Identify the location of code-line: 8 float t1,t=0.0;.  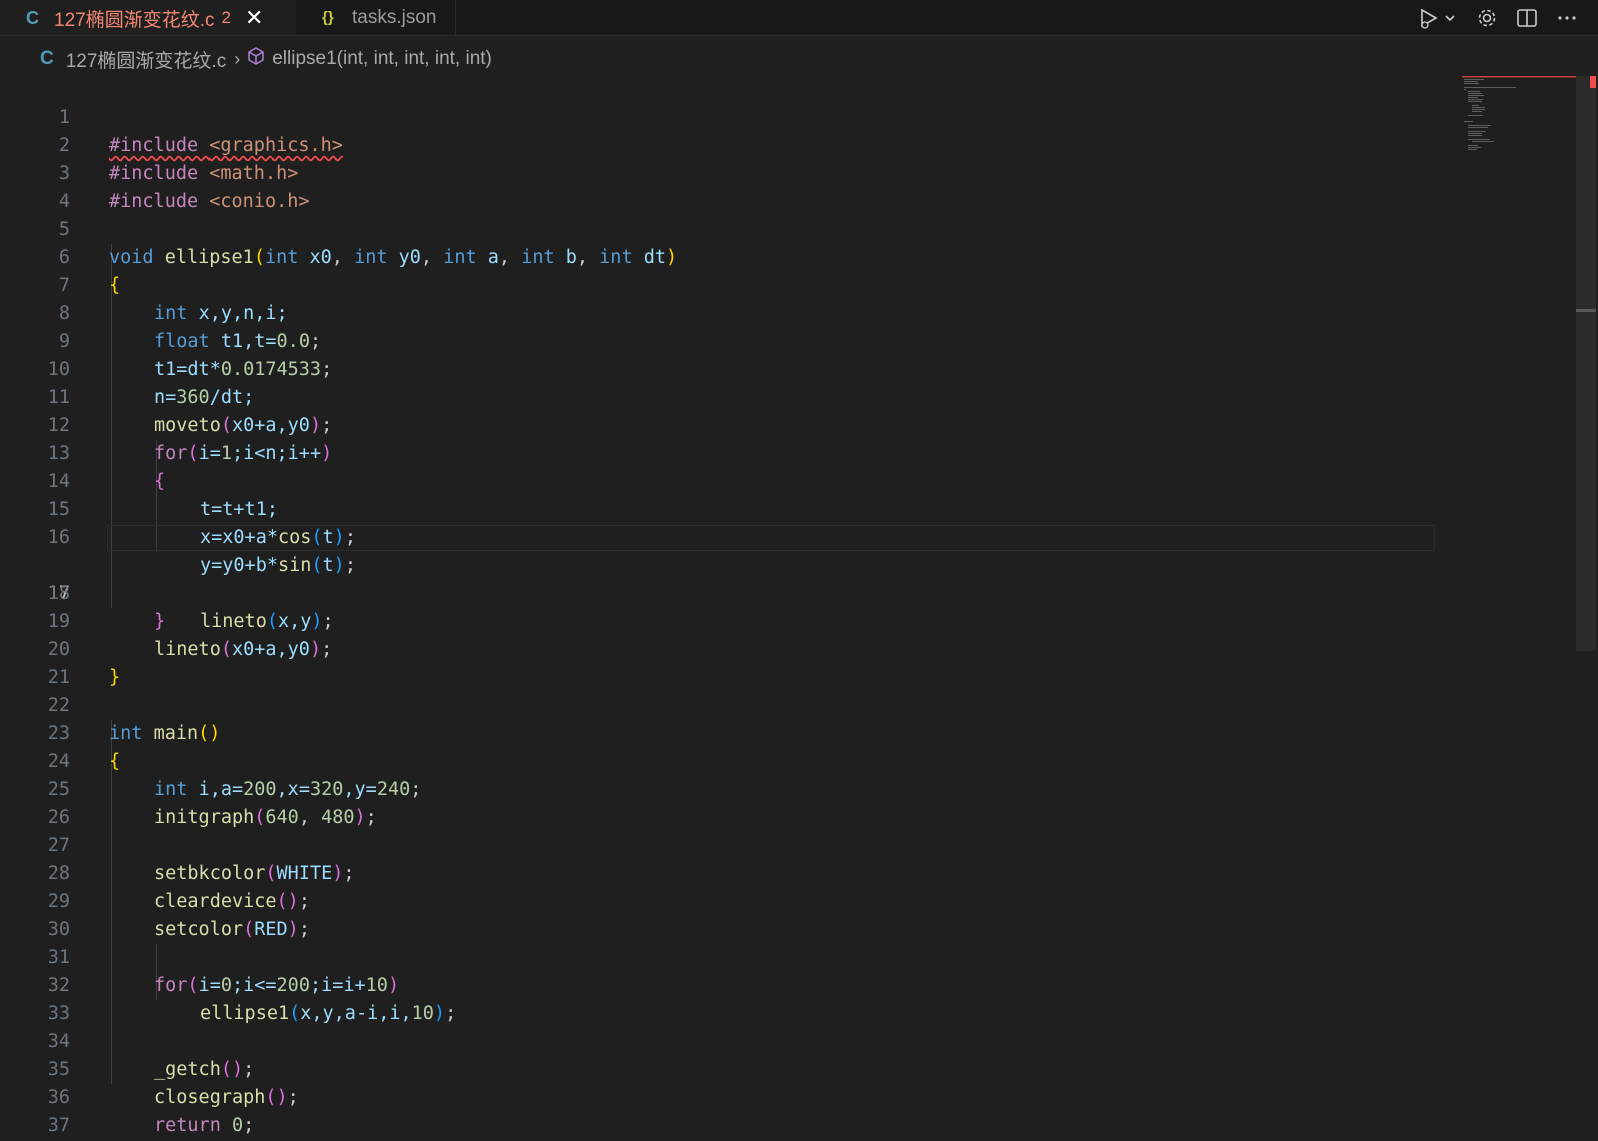
(720, 312).